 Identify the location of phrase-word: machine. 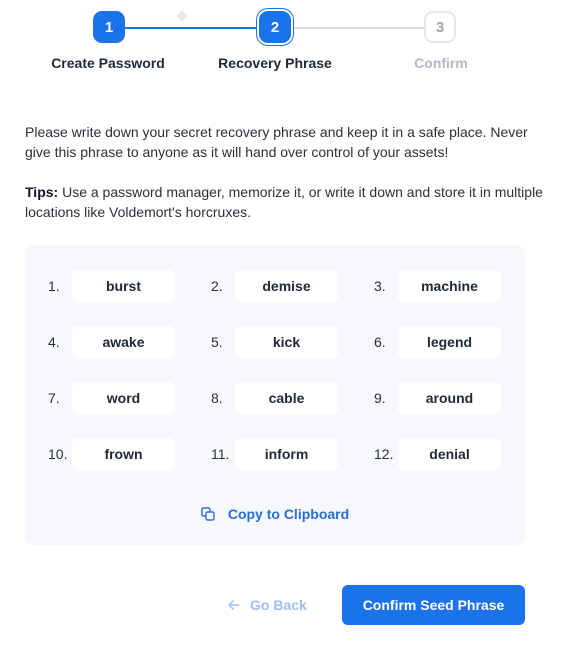
(449, 286).